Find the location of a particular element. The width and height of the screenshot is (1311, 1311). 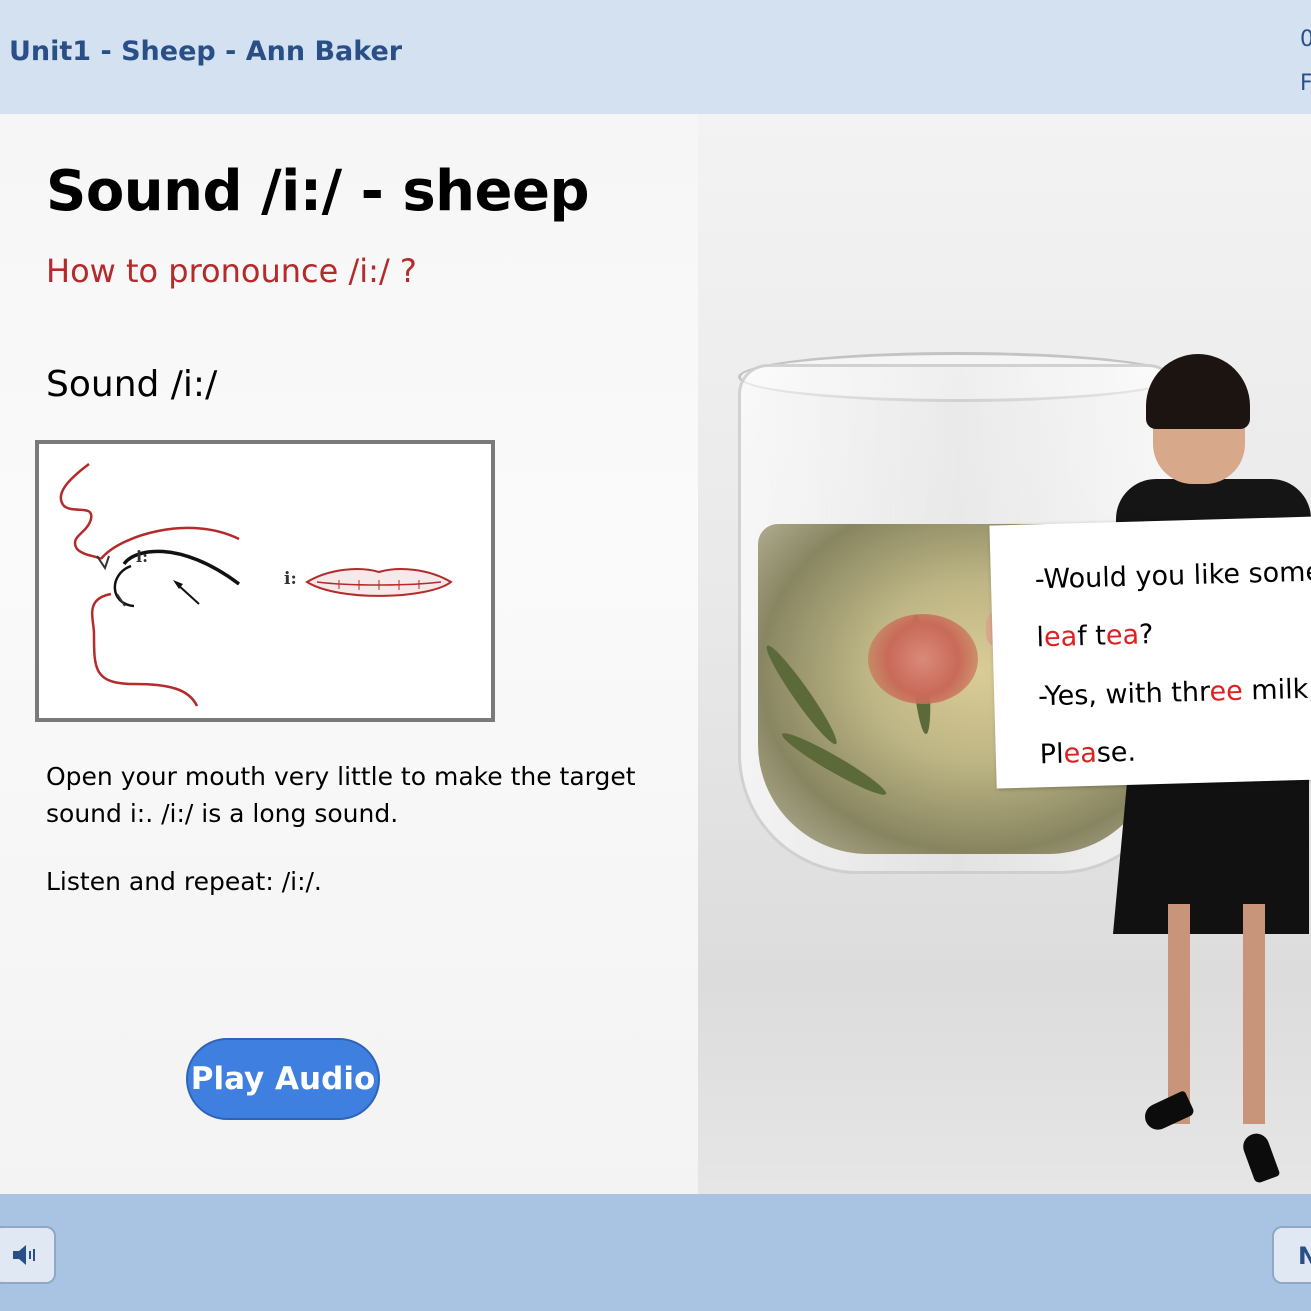

sign-line-3: -Yes, with three milk, is located at coordinates (1174, 693).